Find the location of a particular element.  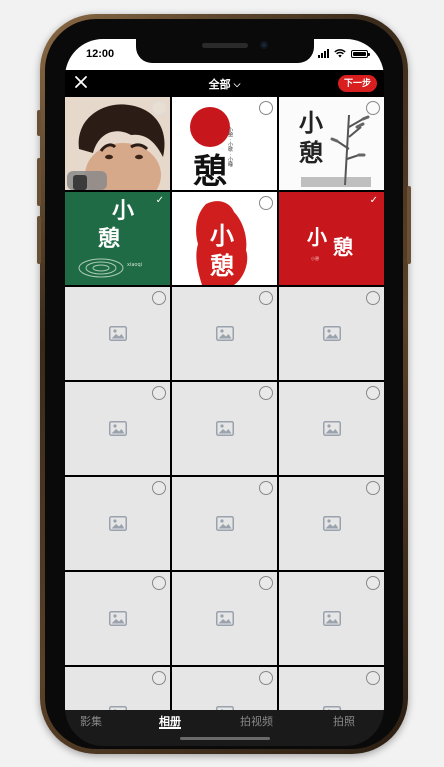

volume-down-button is located at coordinates (39, 240).